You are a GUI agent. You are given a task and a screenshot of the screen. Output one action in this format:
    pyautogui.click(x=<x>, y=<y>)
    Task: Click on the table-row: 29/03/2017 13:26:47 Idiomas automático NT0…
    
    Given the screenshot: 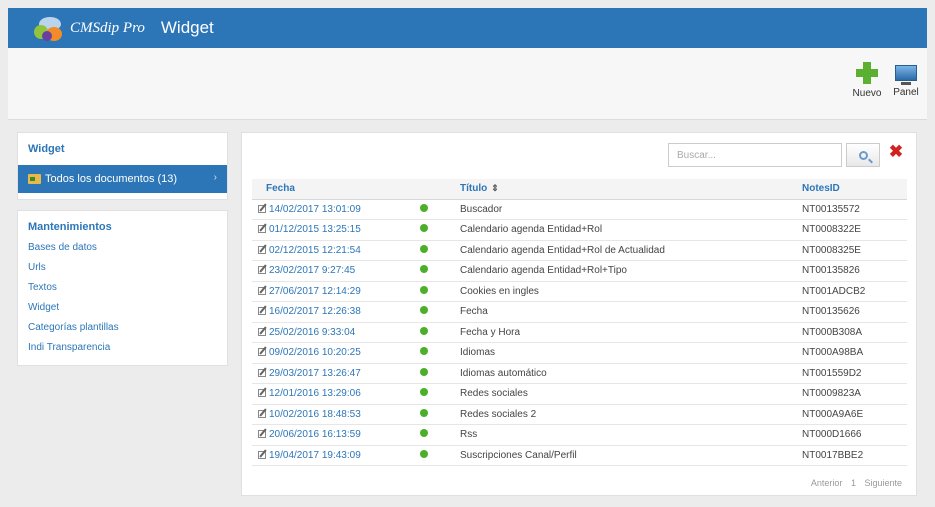 What is the action you would take?
    pyautogui.click(x=579, y=373)
    